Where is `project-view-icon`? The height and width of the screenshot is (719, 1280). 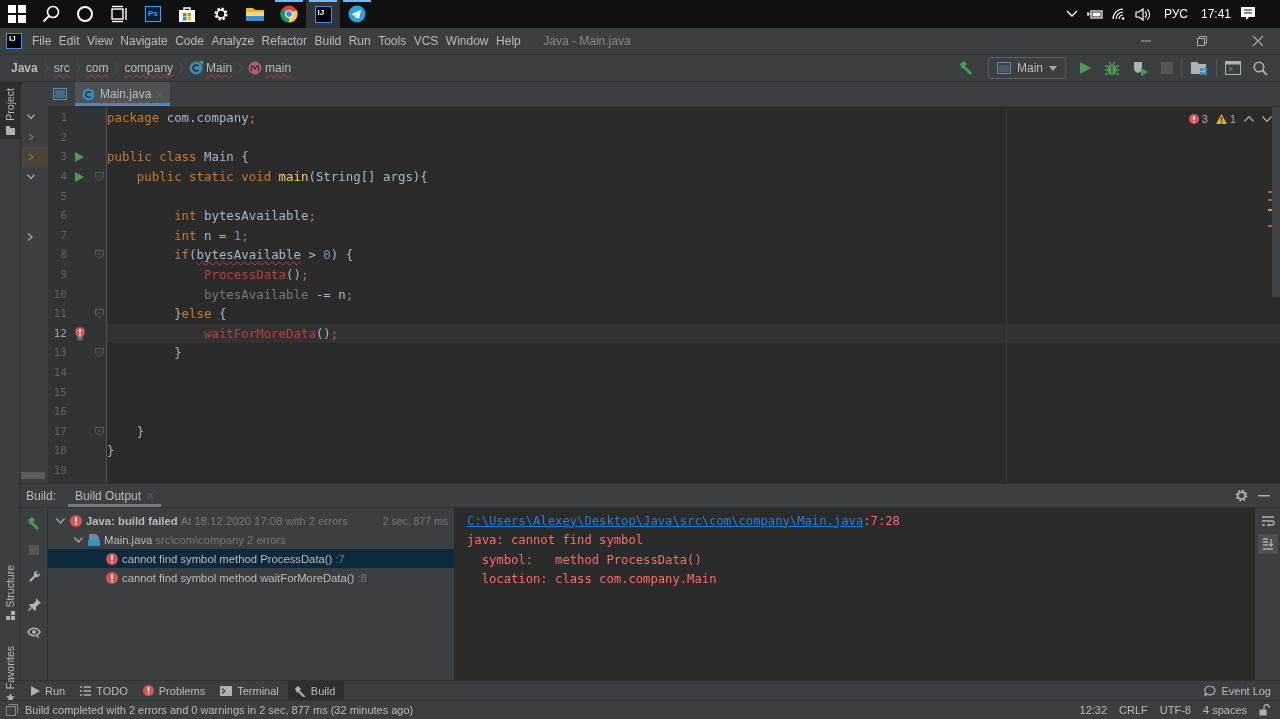
project-view-icon is located at coordinates (60, 94).